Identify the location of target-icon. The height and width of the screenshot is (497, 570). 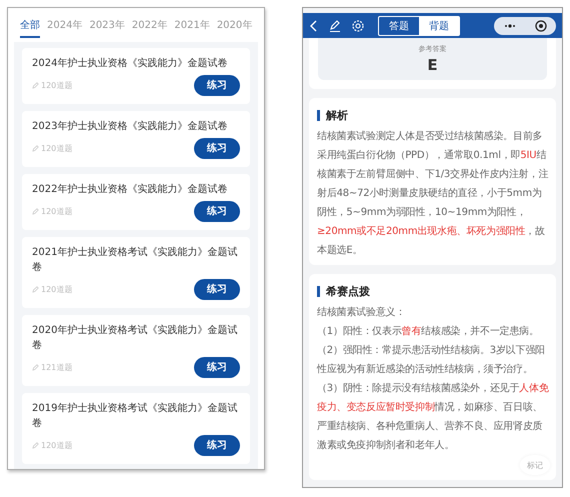
(541, 26).